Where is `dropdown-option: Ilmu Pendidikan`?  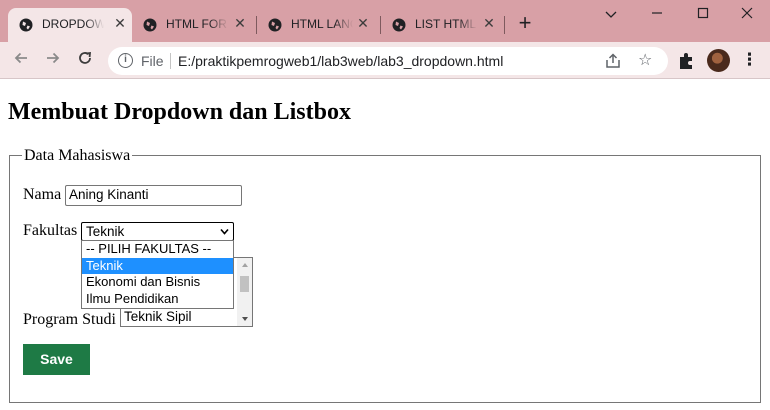 dropdown-option: Ilmu Pendidikan is located at coordinates (157, 299).